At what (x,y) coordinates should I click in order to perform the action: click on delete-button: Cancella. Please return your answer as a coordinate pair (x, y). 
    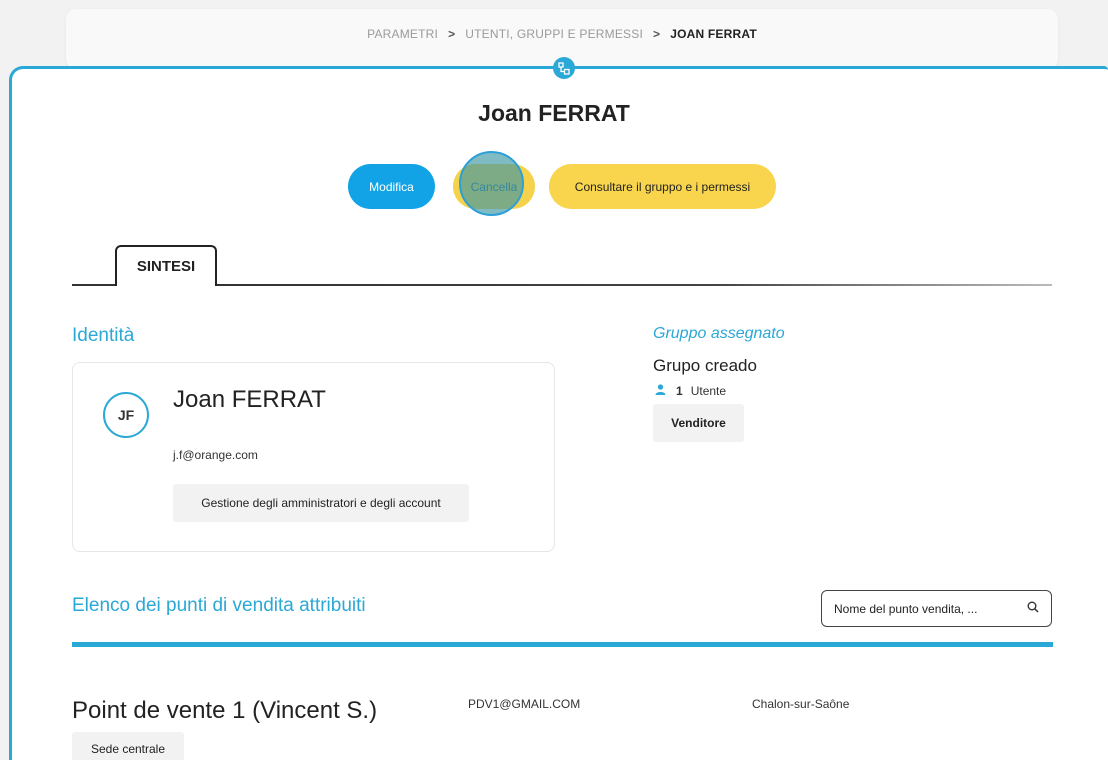
    Looking at the image, I should click on (494, 186).